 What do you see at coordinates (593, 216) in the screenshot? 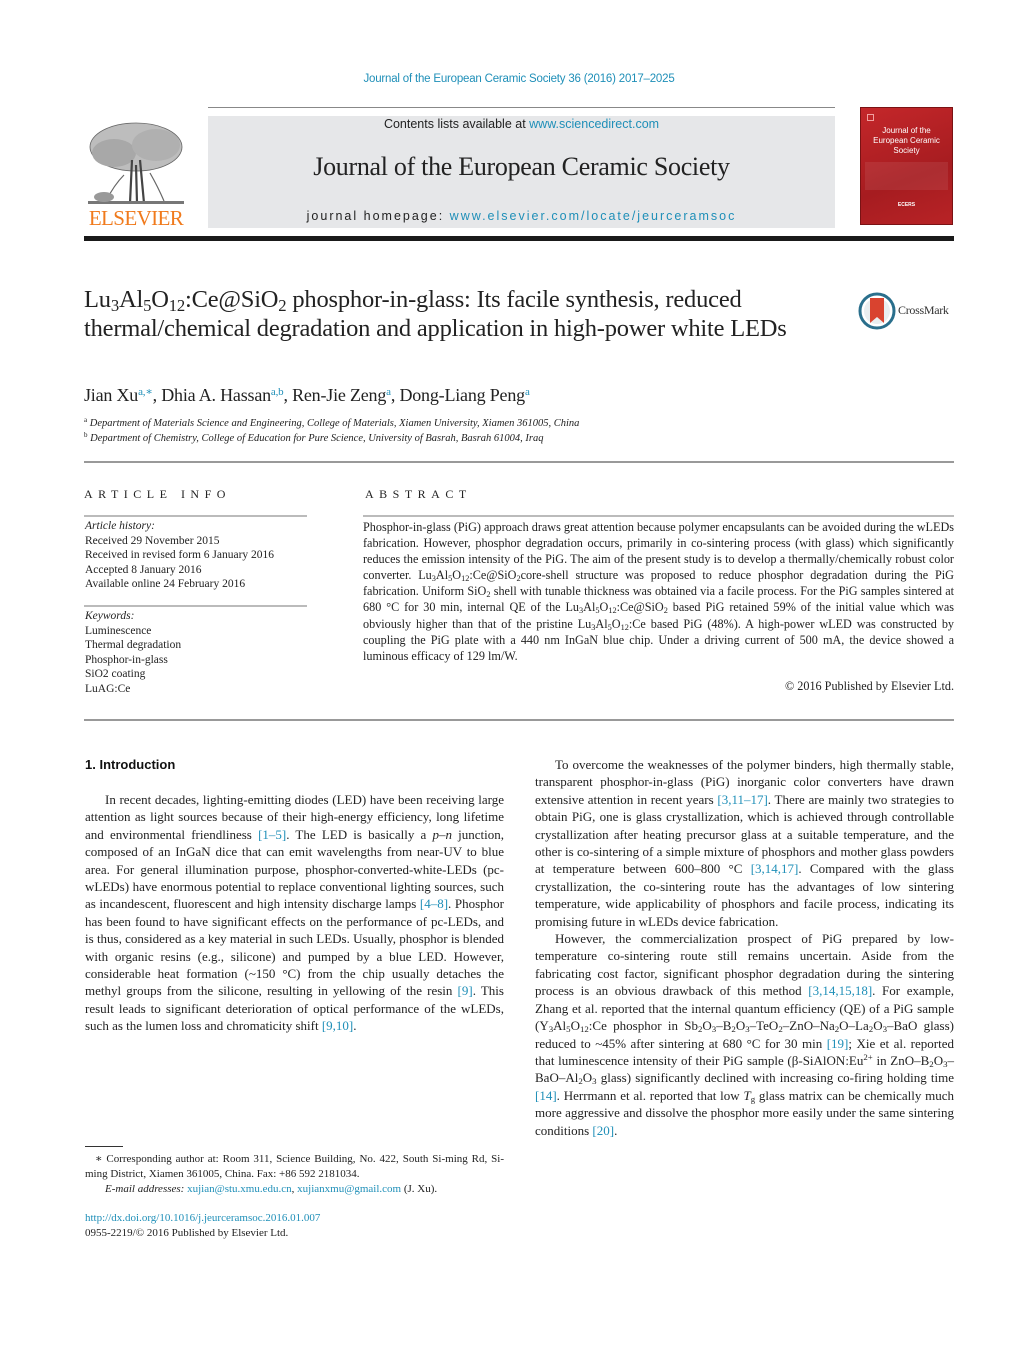
I see `journal-homepage-link: www.elsevier.com/locate/jeurceramsoc` at bounding box center [593, 216].